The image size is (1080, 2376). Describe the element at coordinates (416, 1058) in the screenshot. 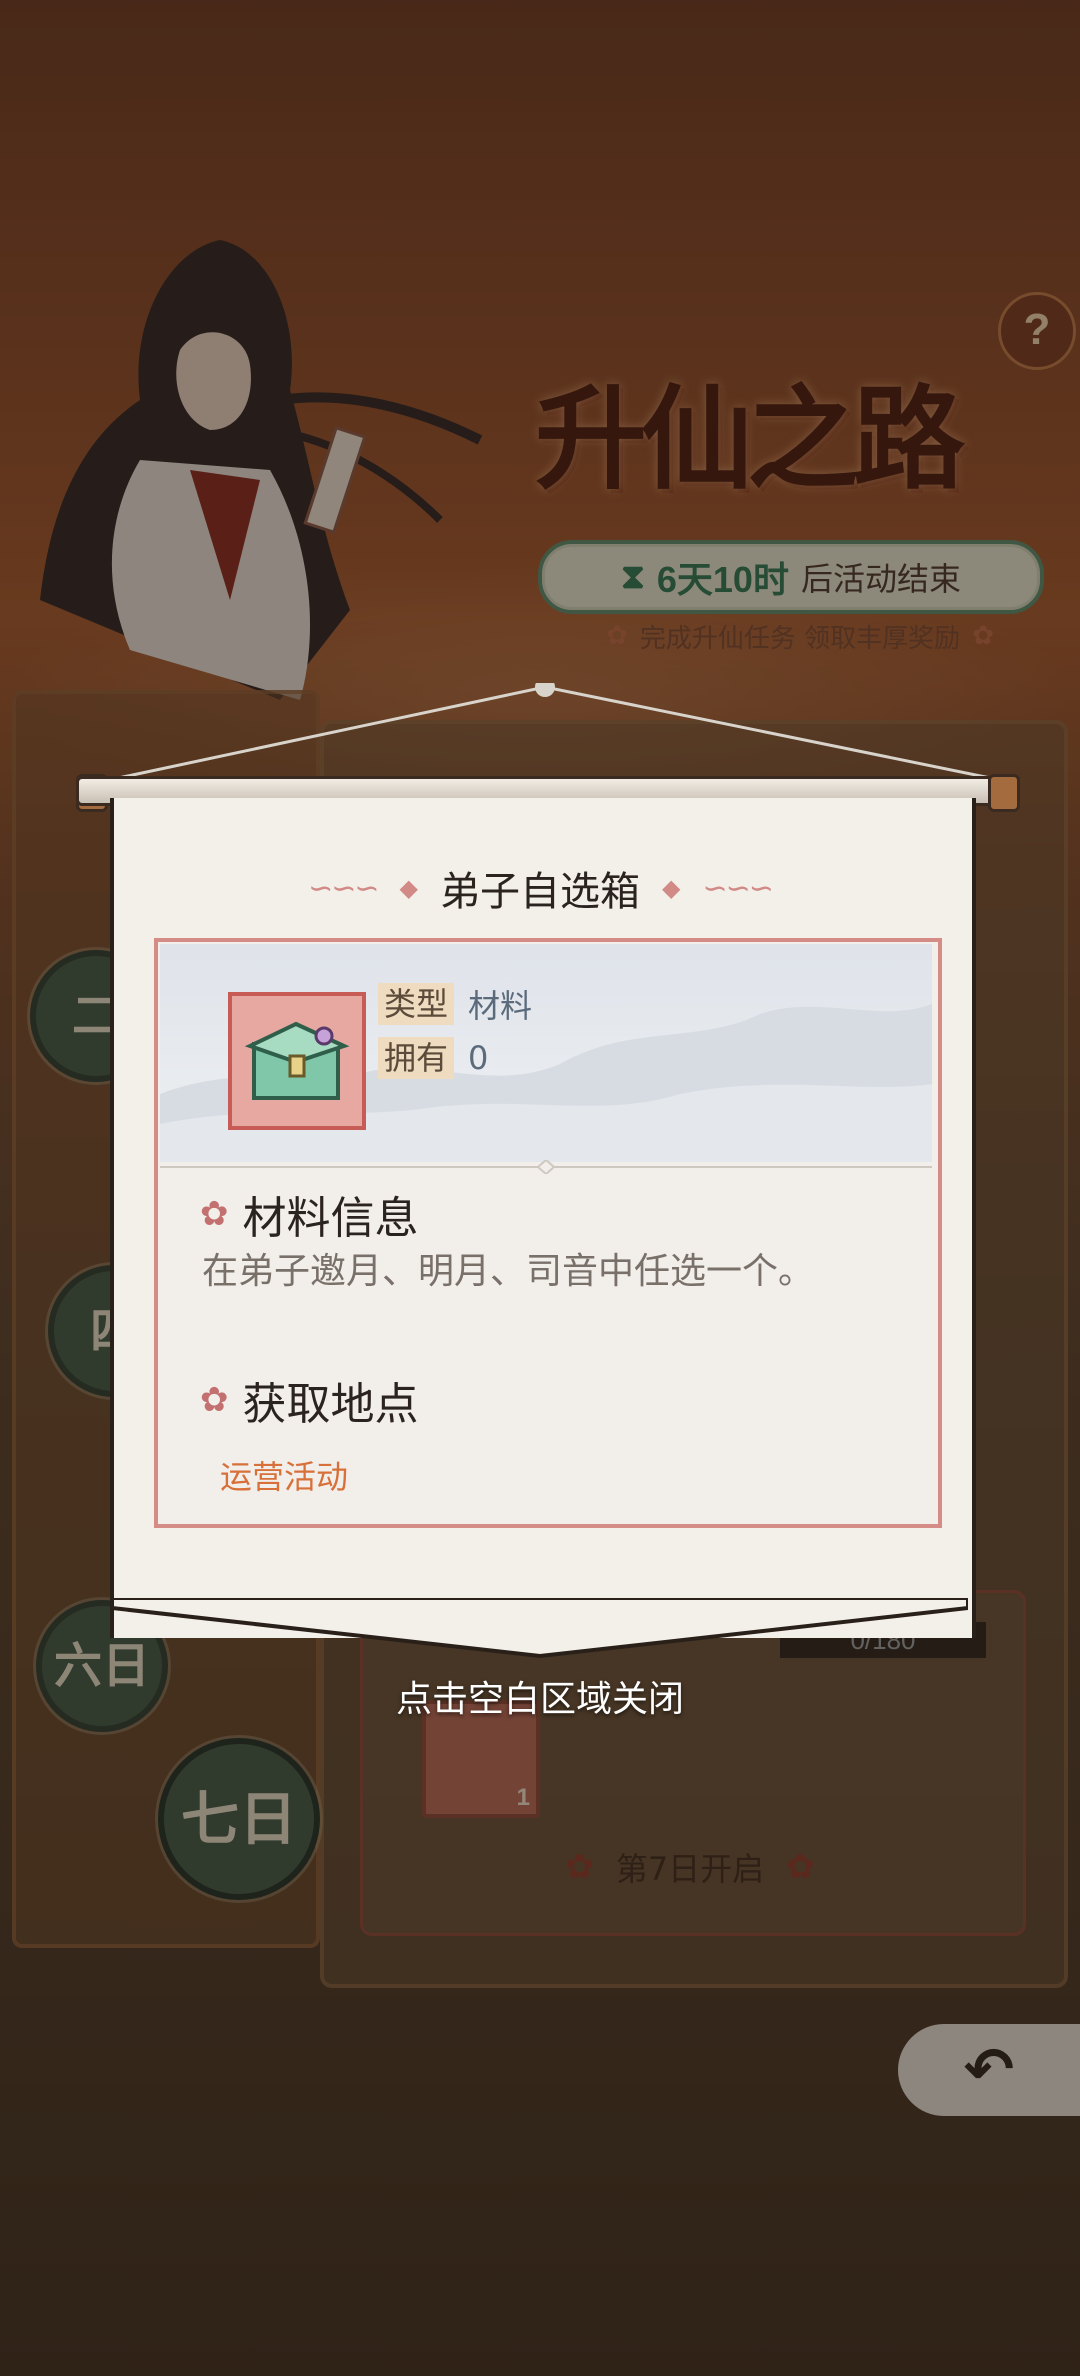

I see `item-owned-label: 拥有` at that location.